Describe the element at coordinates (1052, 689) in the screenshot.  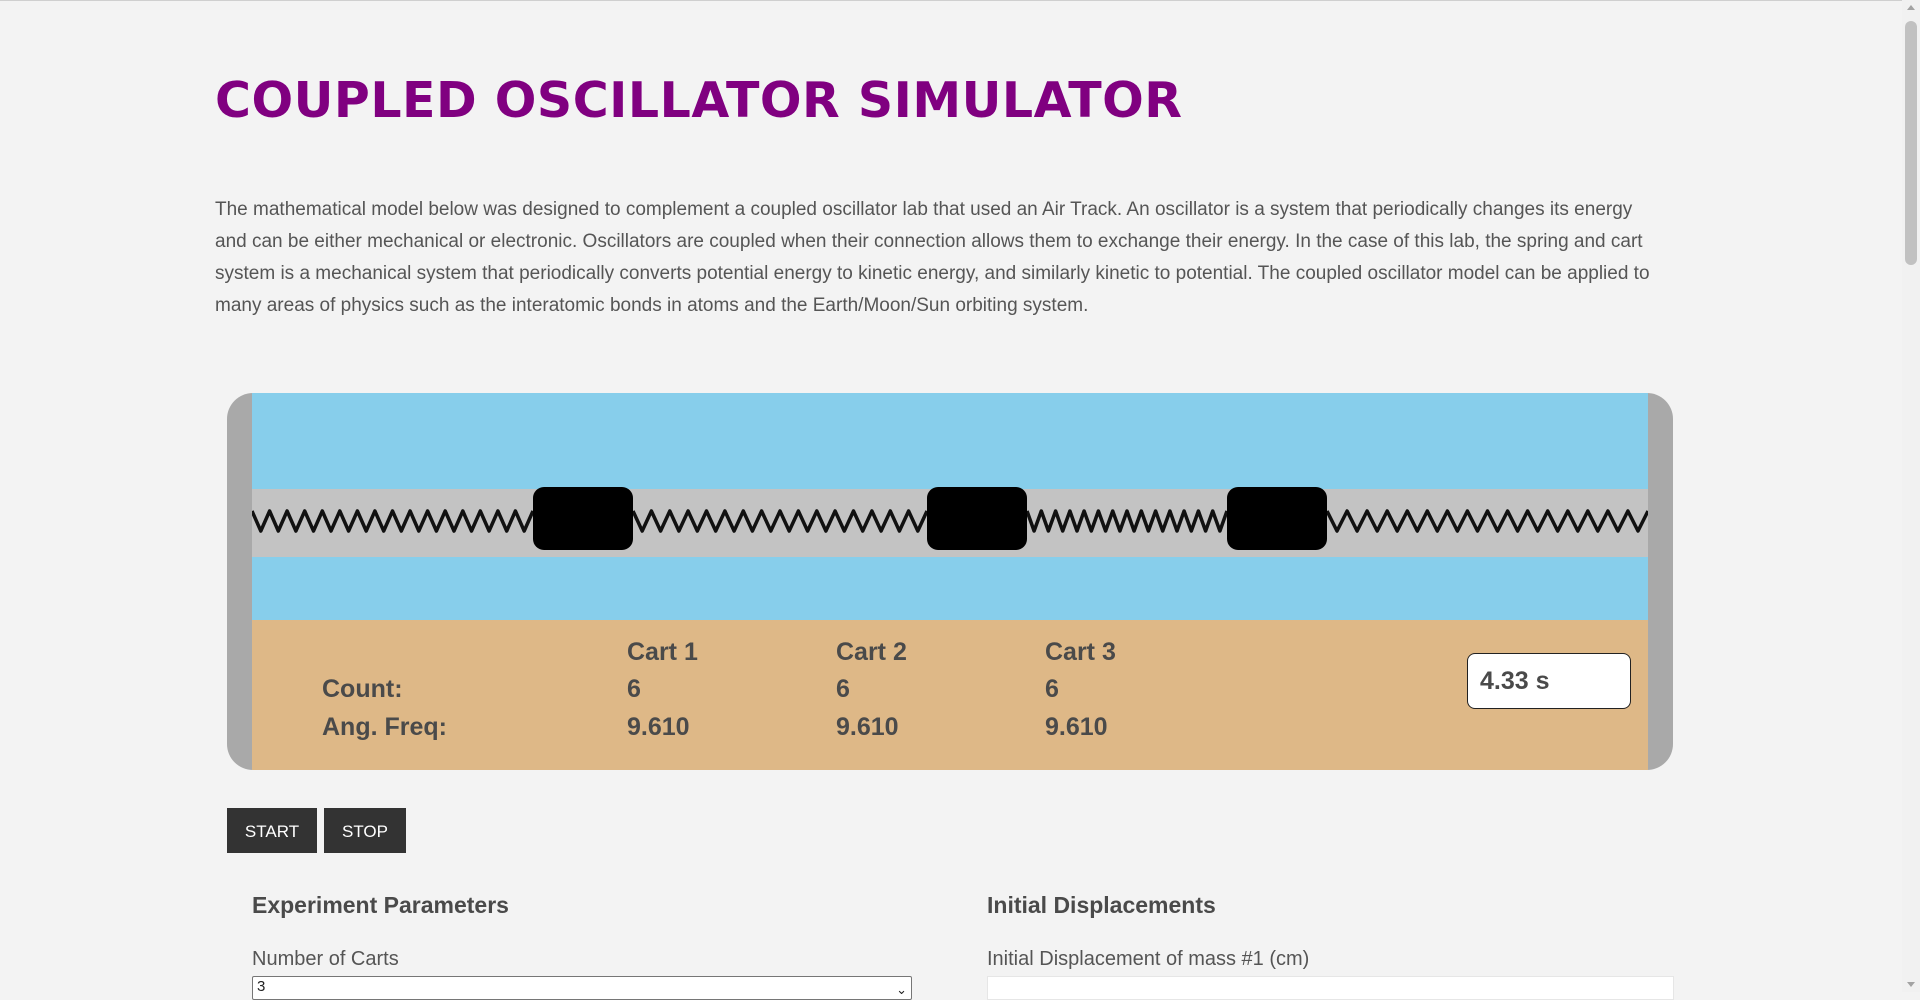
I see `cart-3-count: 6` at that location.